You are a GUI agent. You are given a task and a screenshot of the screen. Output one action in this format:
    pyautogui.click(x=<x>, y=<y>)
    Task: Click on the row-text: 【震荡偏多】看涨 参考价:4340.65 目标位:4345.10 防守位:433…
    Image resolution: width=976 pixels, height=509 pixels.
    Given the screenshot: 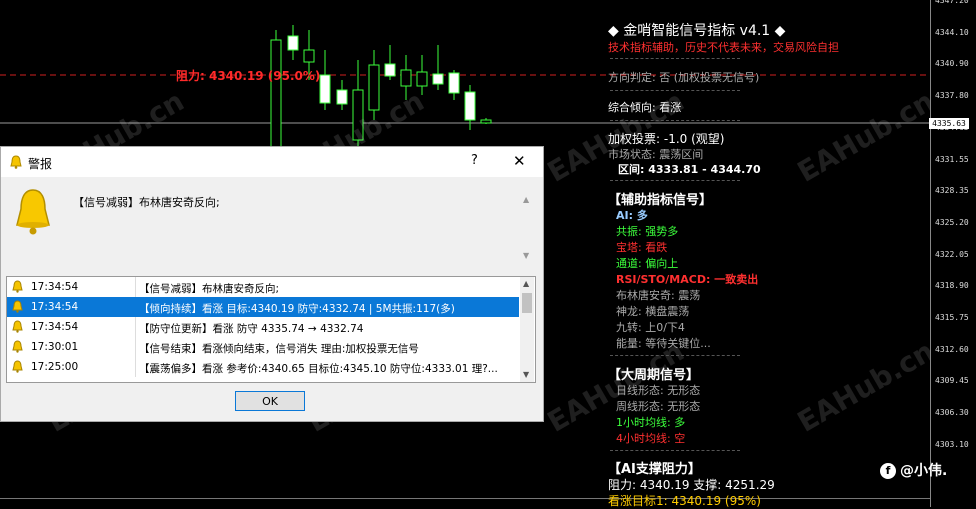 What is the action you would take?
    pyautogui.click(x=318, y=369)
    